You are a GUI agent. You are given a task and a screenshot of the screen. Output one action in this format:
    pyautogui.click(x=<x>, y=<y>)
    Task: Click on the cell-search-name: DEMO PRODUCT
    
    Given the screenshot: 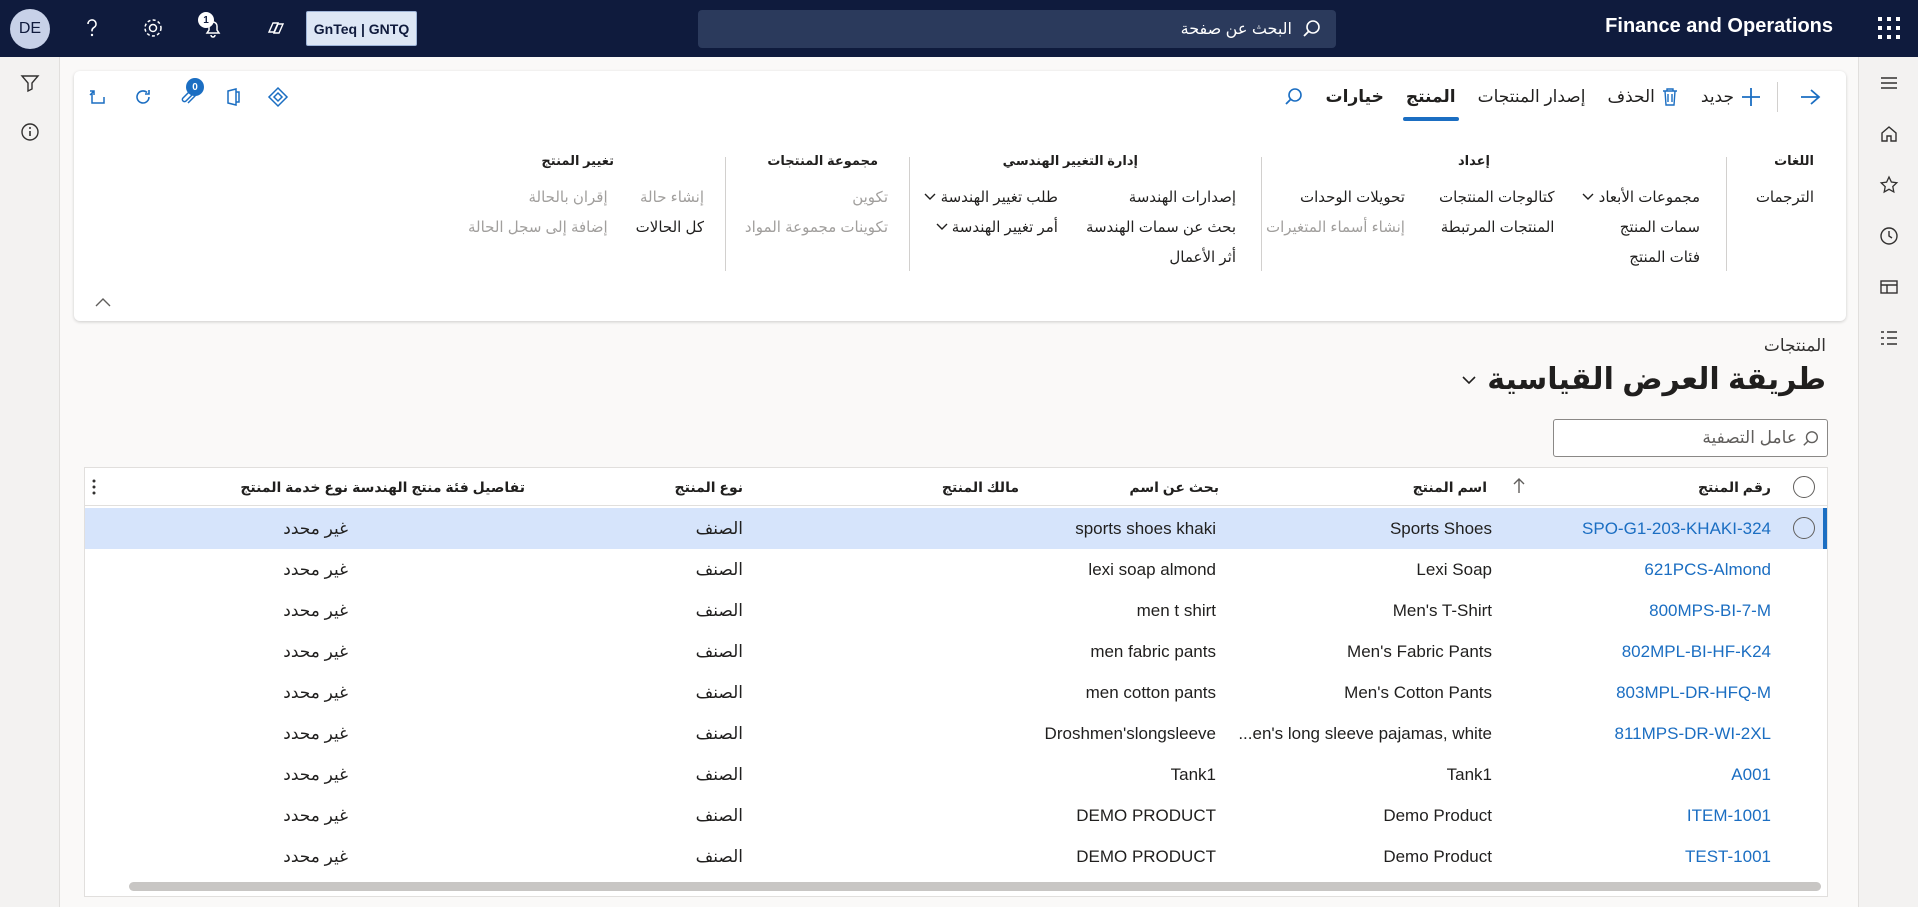 What is the action you would take?
    pyautogui.click(x=1146, y=815)
    